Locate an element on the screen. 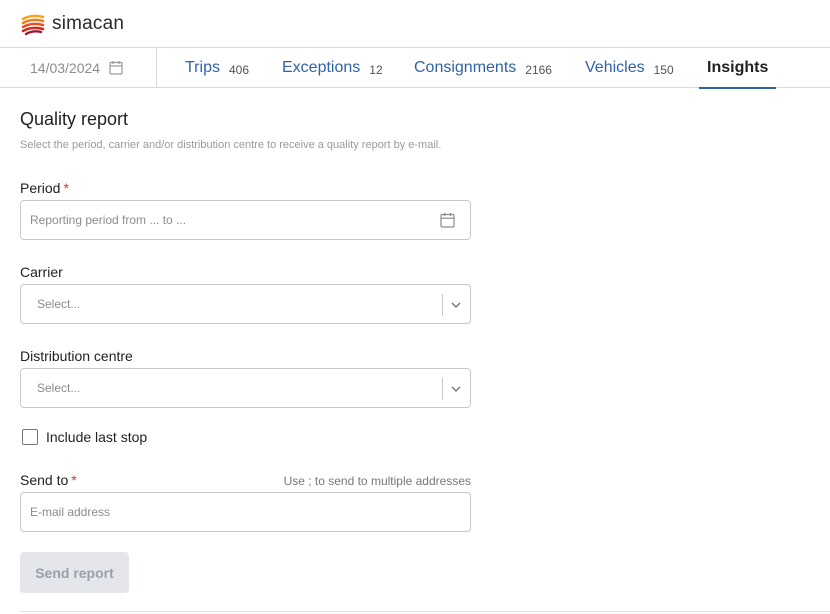  distribution-centre-label: Distribution centre is located at coordinates (76, 356).